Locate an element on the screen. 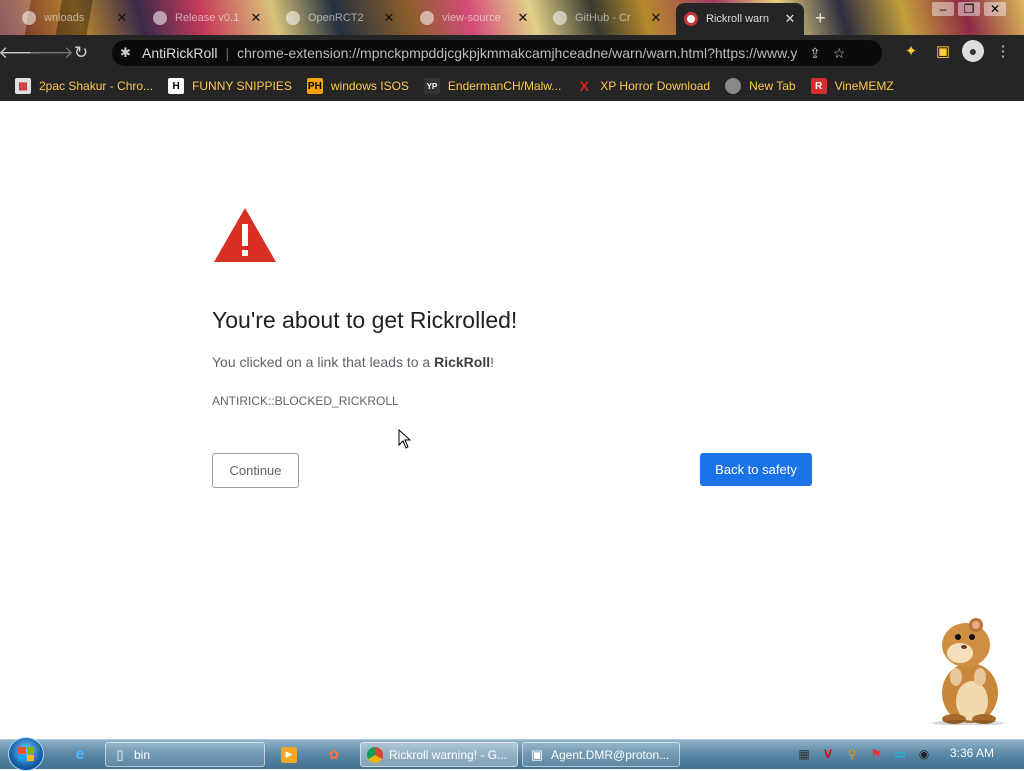 This screenshot has height=771, width=1024. share-icon: ⇪ is located at coordinates (815, 53).